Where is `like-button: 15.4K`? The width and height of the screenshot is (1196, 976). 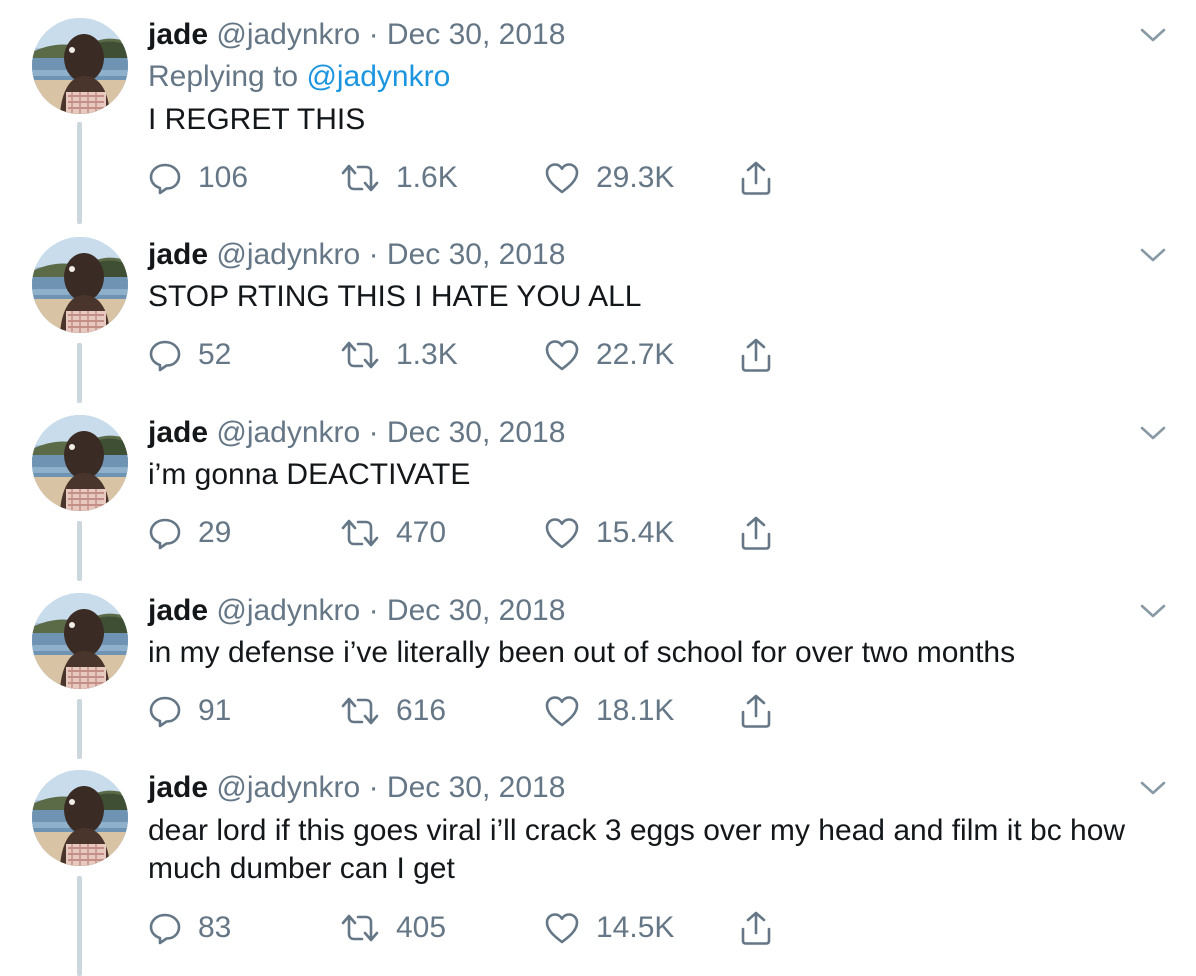
like-button: 15.4K is located at coordinates (609, 533).